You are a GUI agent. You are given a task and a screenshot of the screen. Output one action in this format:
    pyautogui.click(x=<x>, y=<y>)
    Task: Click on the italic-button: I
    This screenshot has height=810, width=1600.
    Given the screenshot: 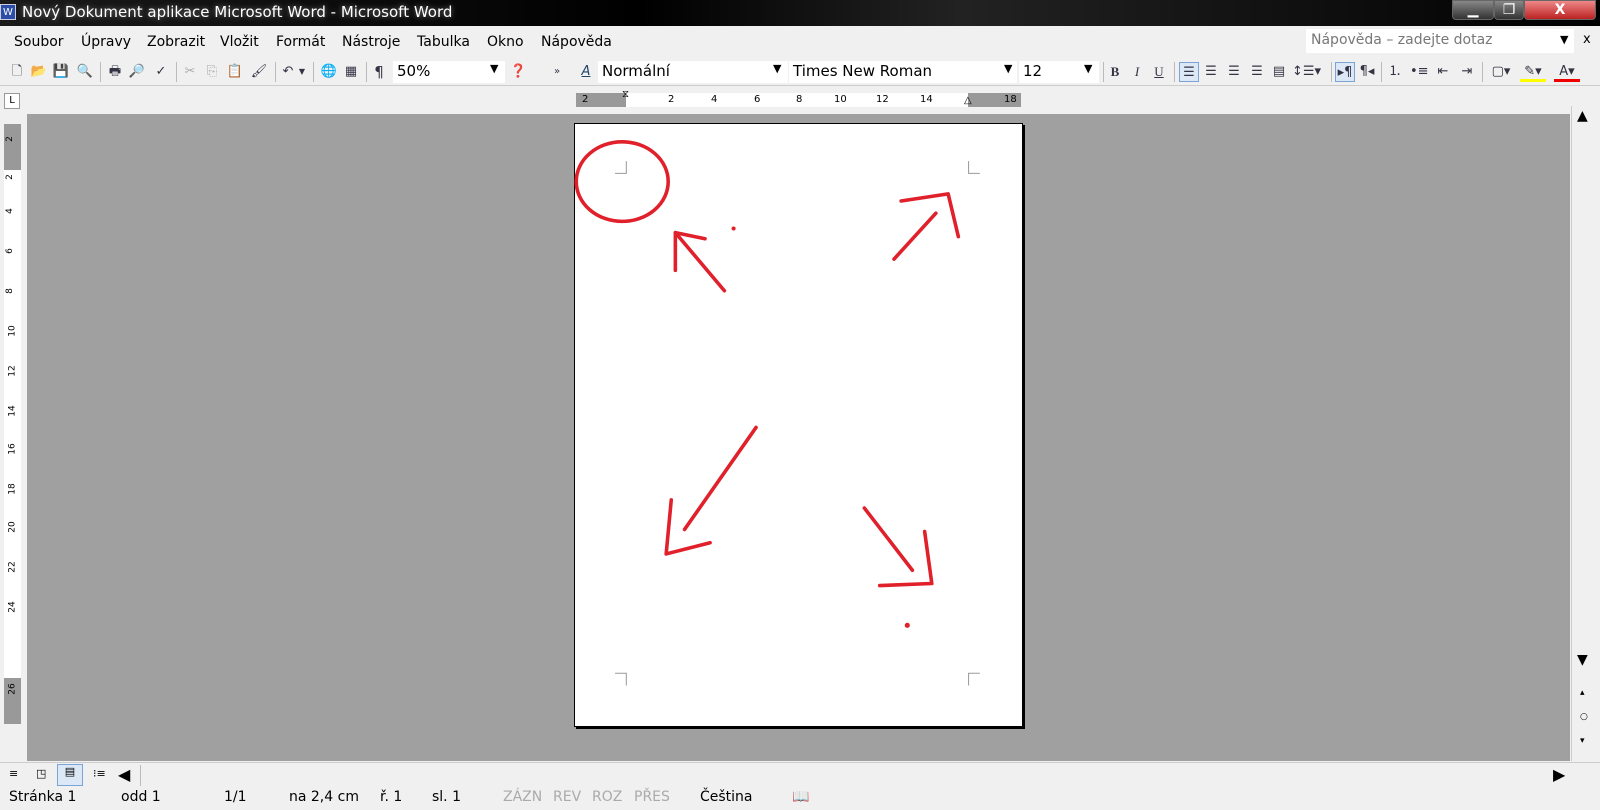 What is the action you would take?
    pyautogui.click(x=1137, y=72)
    